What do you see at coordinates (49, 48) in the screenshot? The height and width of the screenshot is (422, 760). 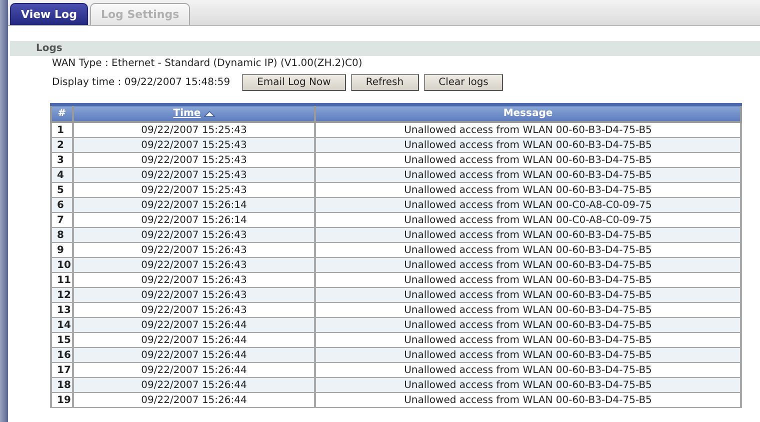 I see `section-title: Logs` at bounding box center [49, 48].